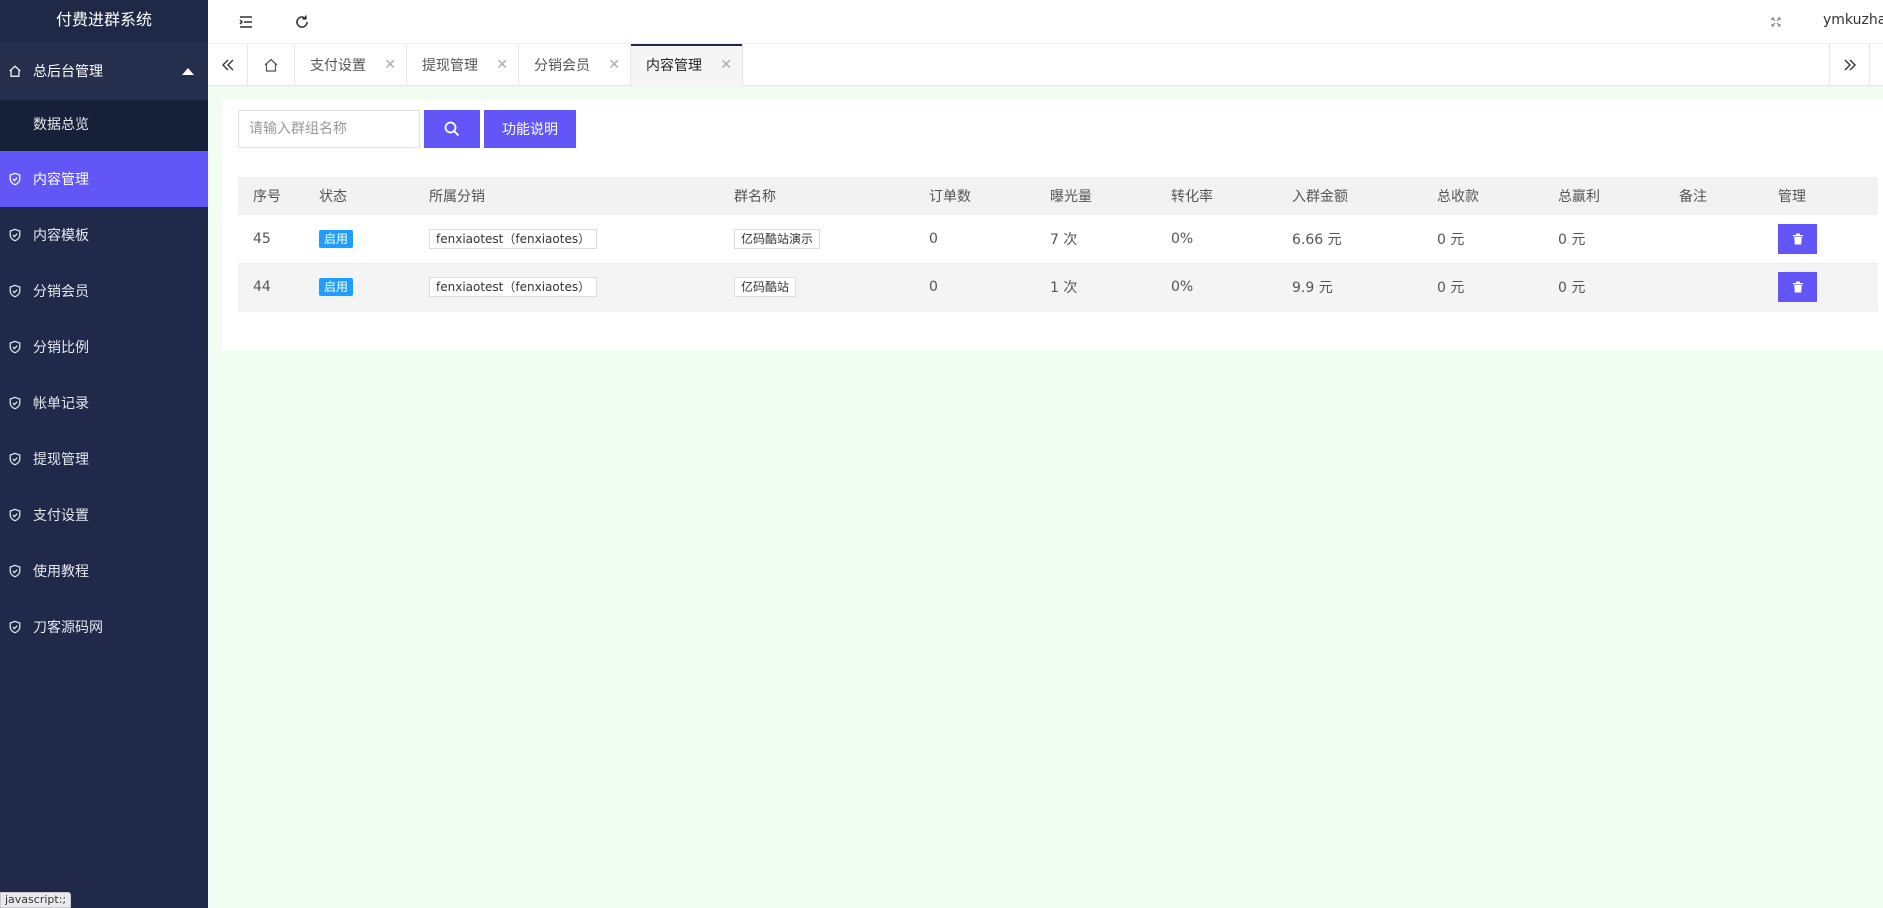  What do you see at coordinates (271, 239) in the screenshot?
I see `cell-id: 45` at bounding box center [271, 239].